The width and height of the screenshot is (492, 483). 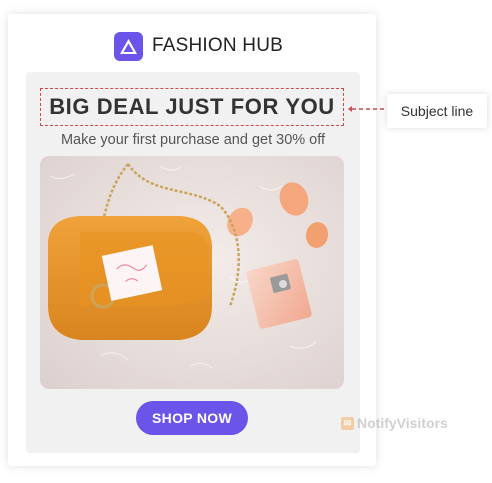 I want to click on brand-name: FASHION HUB, so click(x=217, y=45).